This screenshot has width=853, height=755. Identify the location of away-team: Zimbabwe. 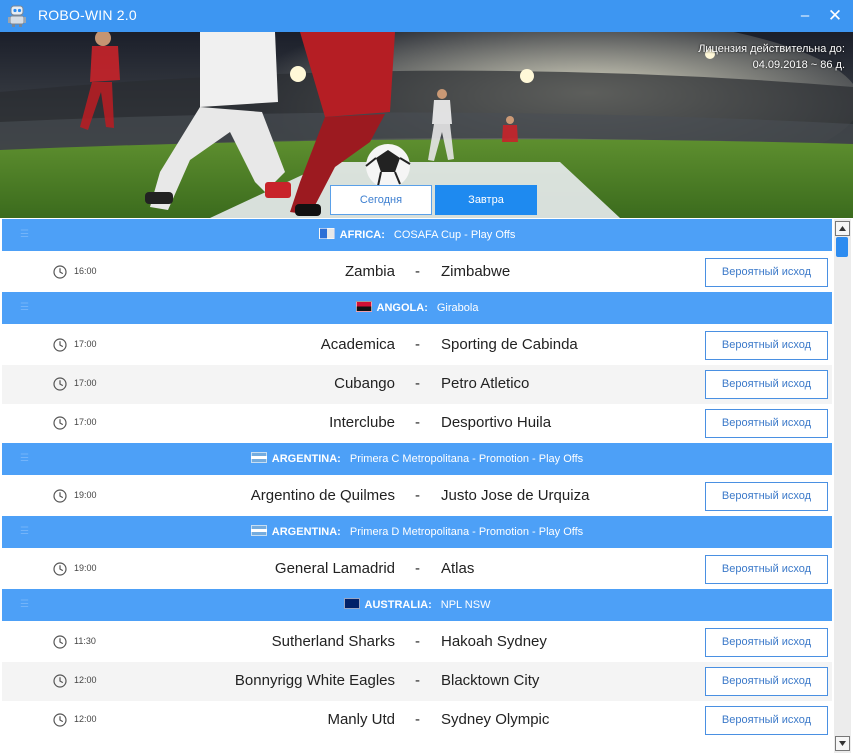
(476, 271).